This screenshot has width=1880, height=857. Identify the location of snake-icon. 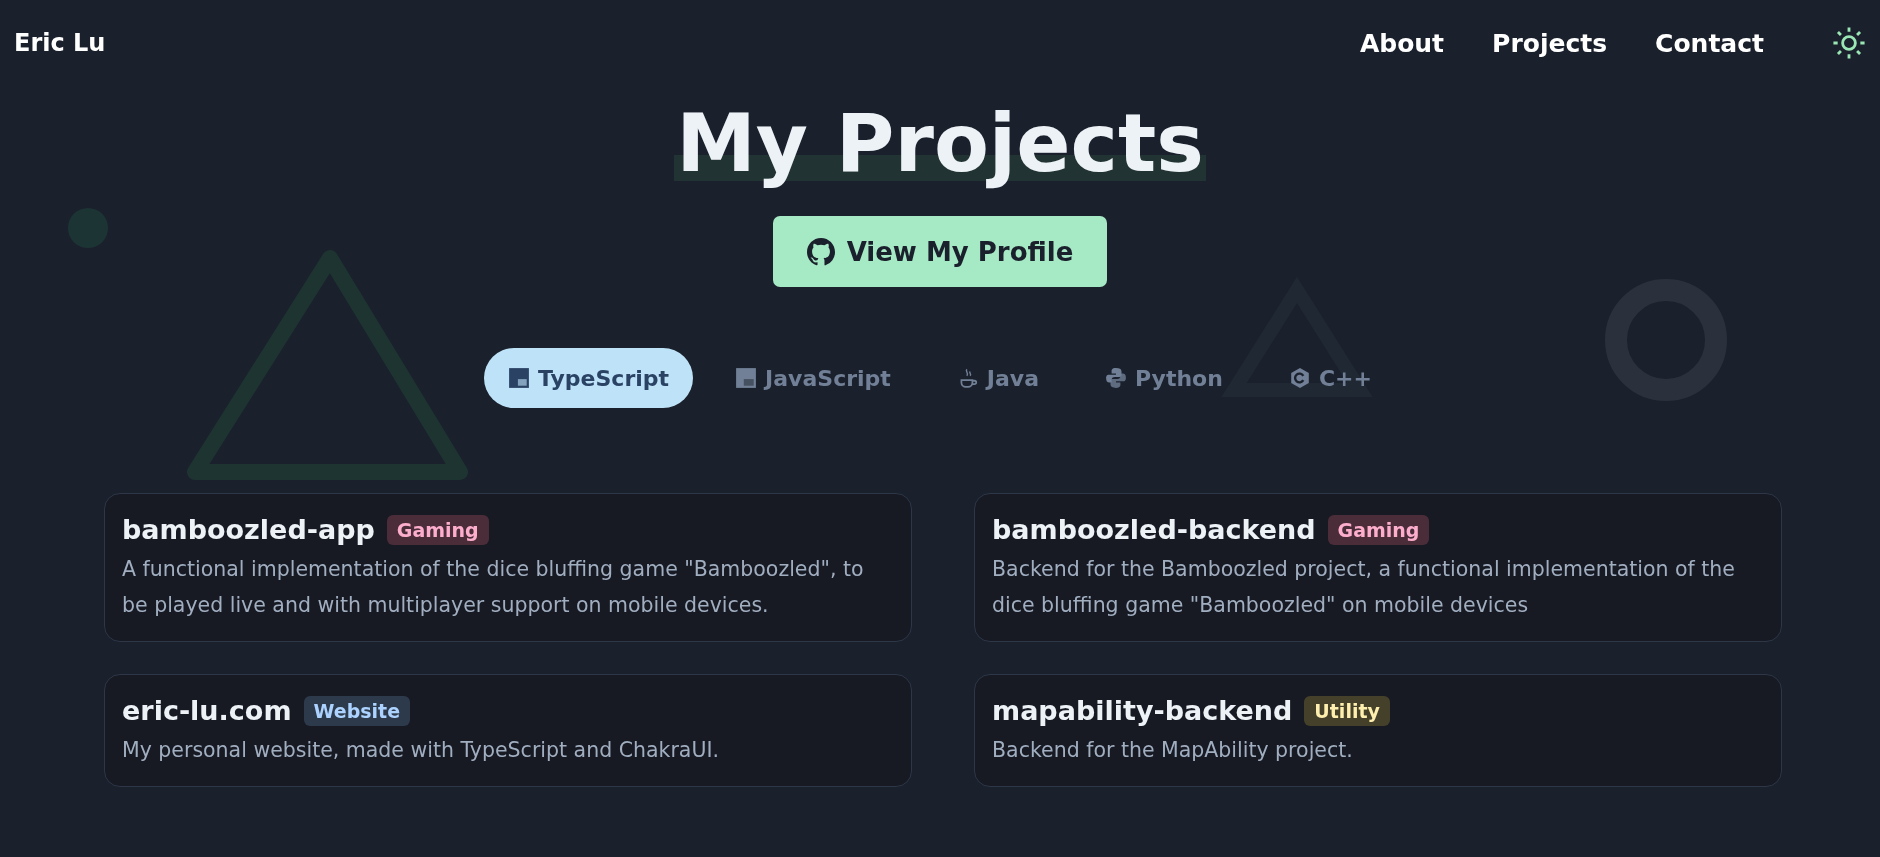
(1116, 378).